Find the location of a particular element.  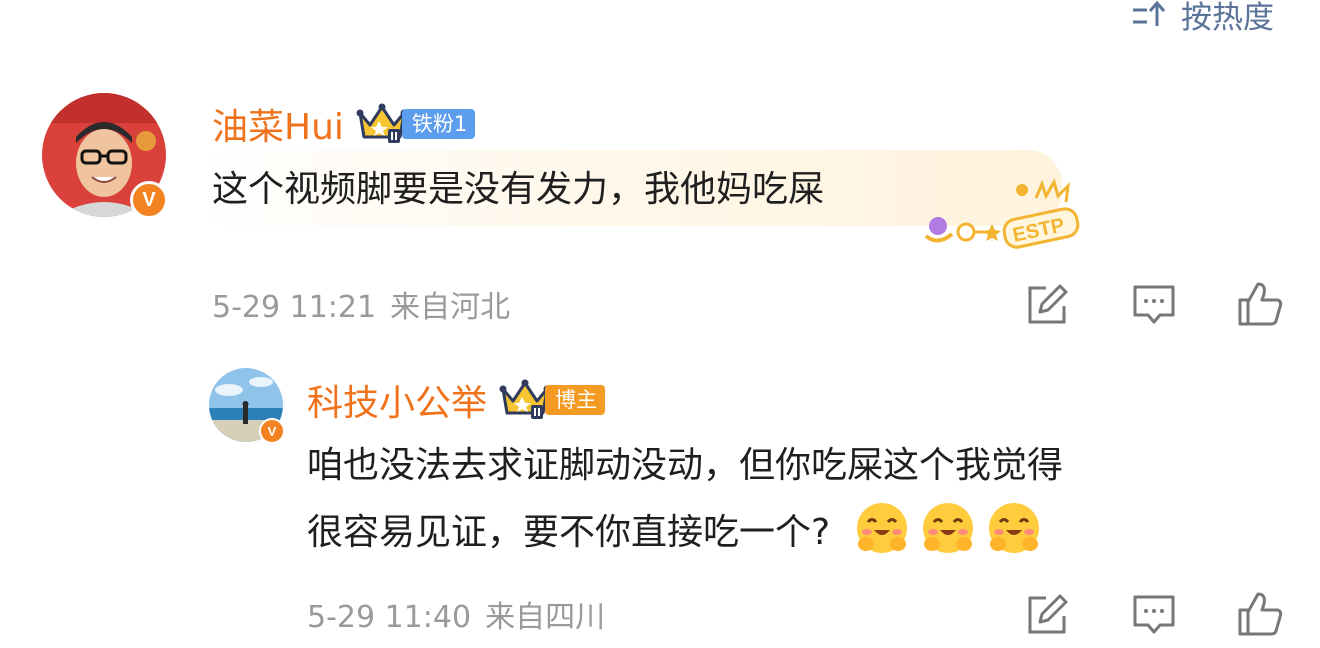

reply-text-line-2: 很容易见证，要不你直接吃一个? is located at coordinates (674, 532).